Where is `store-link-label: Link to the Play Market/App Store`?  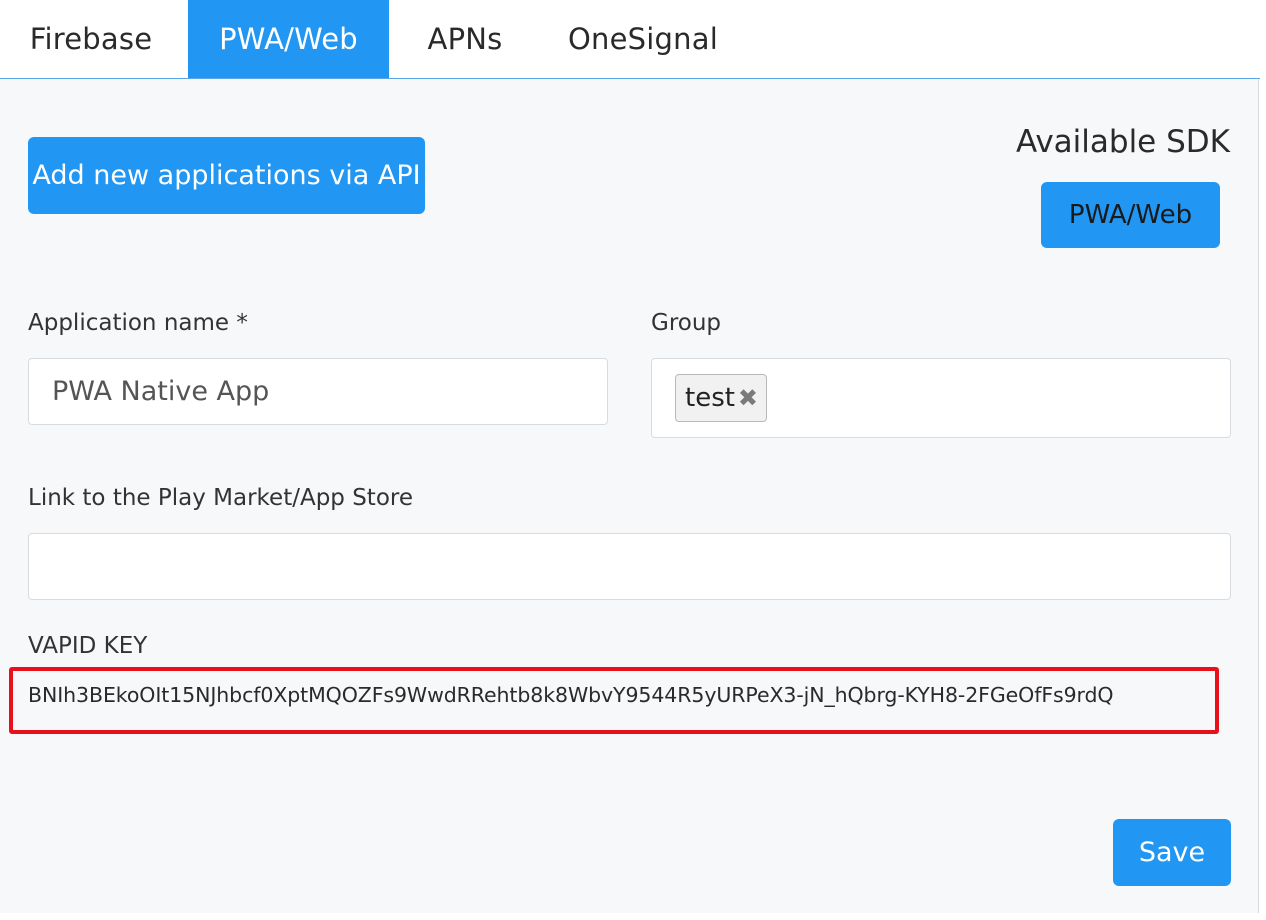 store-link-label: Link to the Play Market/App Store is located at coordinates (220, 498).